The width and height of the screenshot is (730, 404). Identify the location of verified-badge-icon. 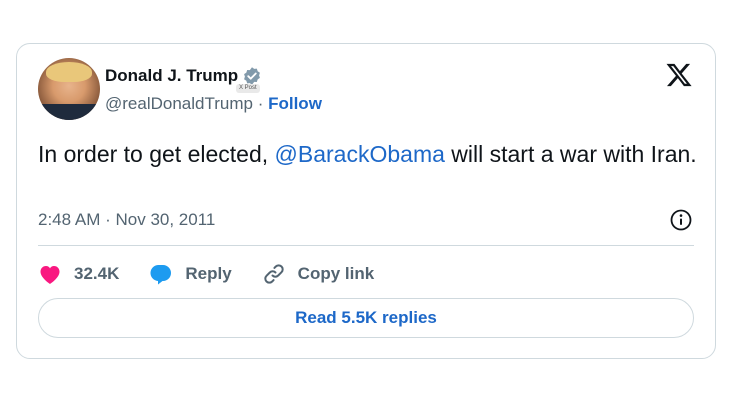
(252, 76).